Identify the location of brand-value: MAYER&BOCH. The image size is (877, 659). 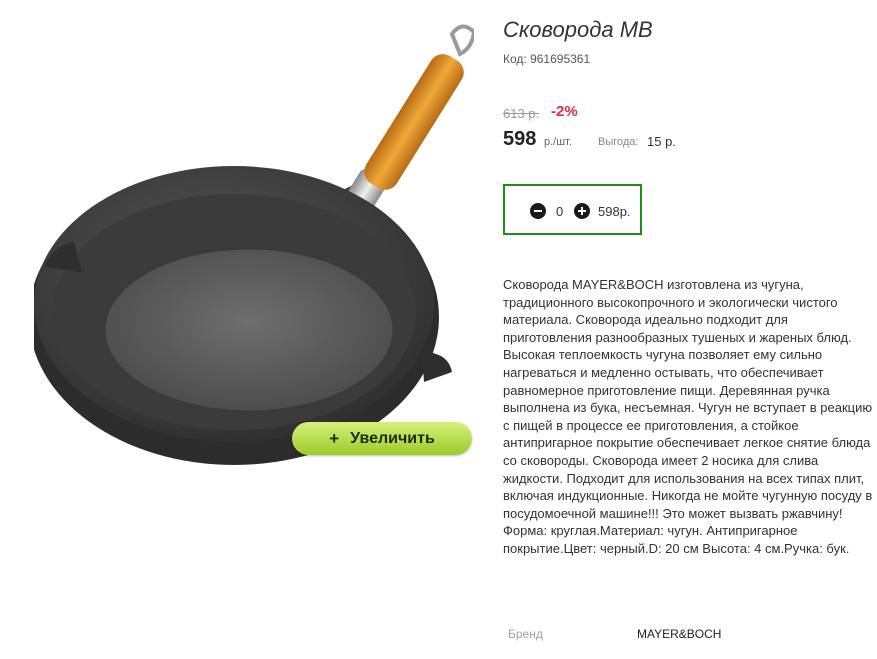
(679, 634).